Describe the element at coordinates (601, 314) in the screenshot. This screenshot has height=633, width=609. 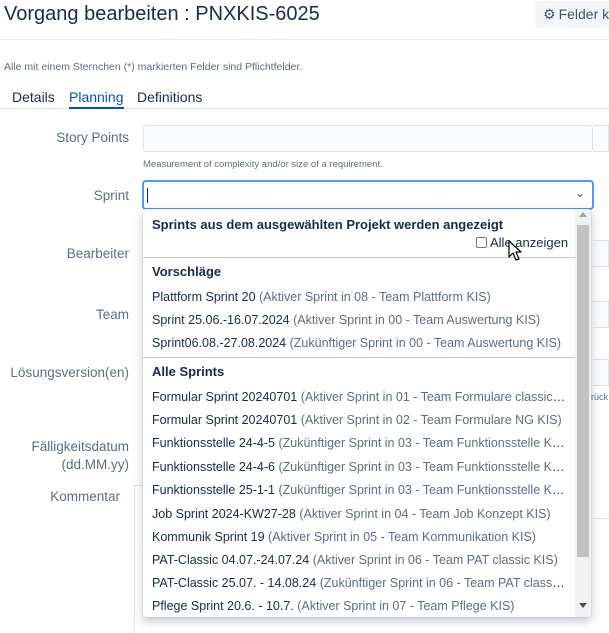
I see `team-field-edge` at that location.